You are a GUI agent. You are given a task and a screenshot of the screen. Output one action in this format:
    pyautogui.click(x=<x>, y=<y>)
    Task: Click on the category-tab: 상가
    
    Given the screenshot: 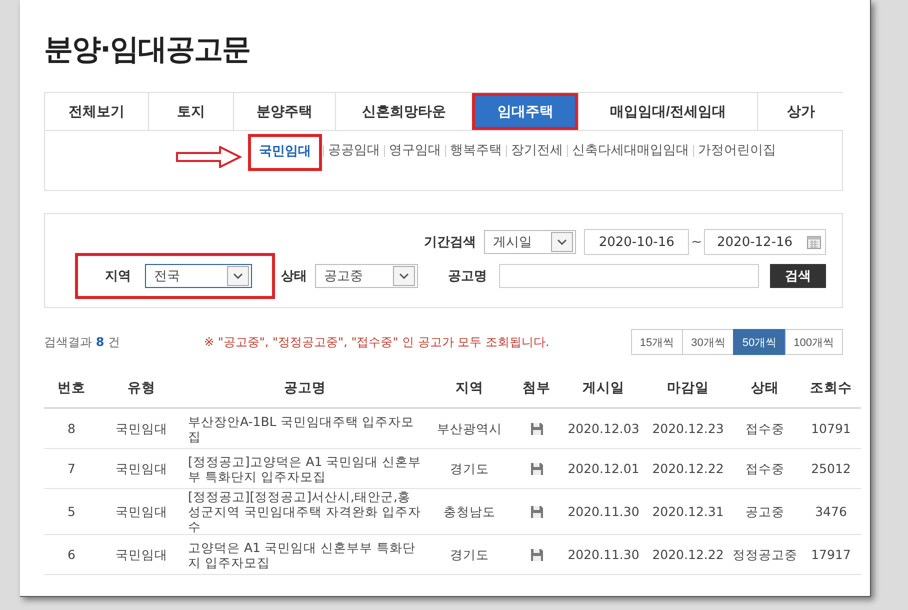 What is the action you would take?
    pyautogui.click(x=800, y=111)
    